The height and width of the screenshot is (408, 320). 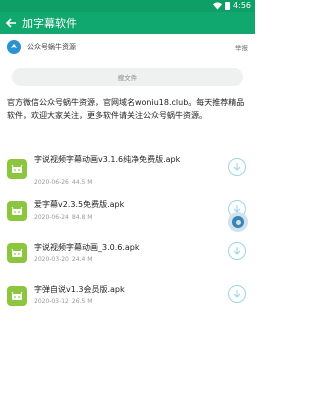 I want to click on battery-icon, so click(x=228, y=6).